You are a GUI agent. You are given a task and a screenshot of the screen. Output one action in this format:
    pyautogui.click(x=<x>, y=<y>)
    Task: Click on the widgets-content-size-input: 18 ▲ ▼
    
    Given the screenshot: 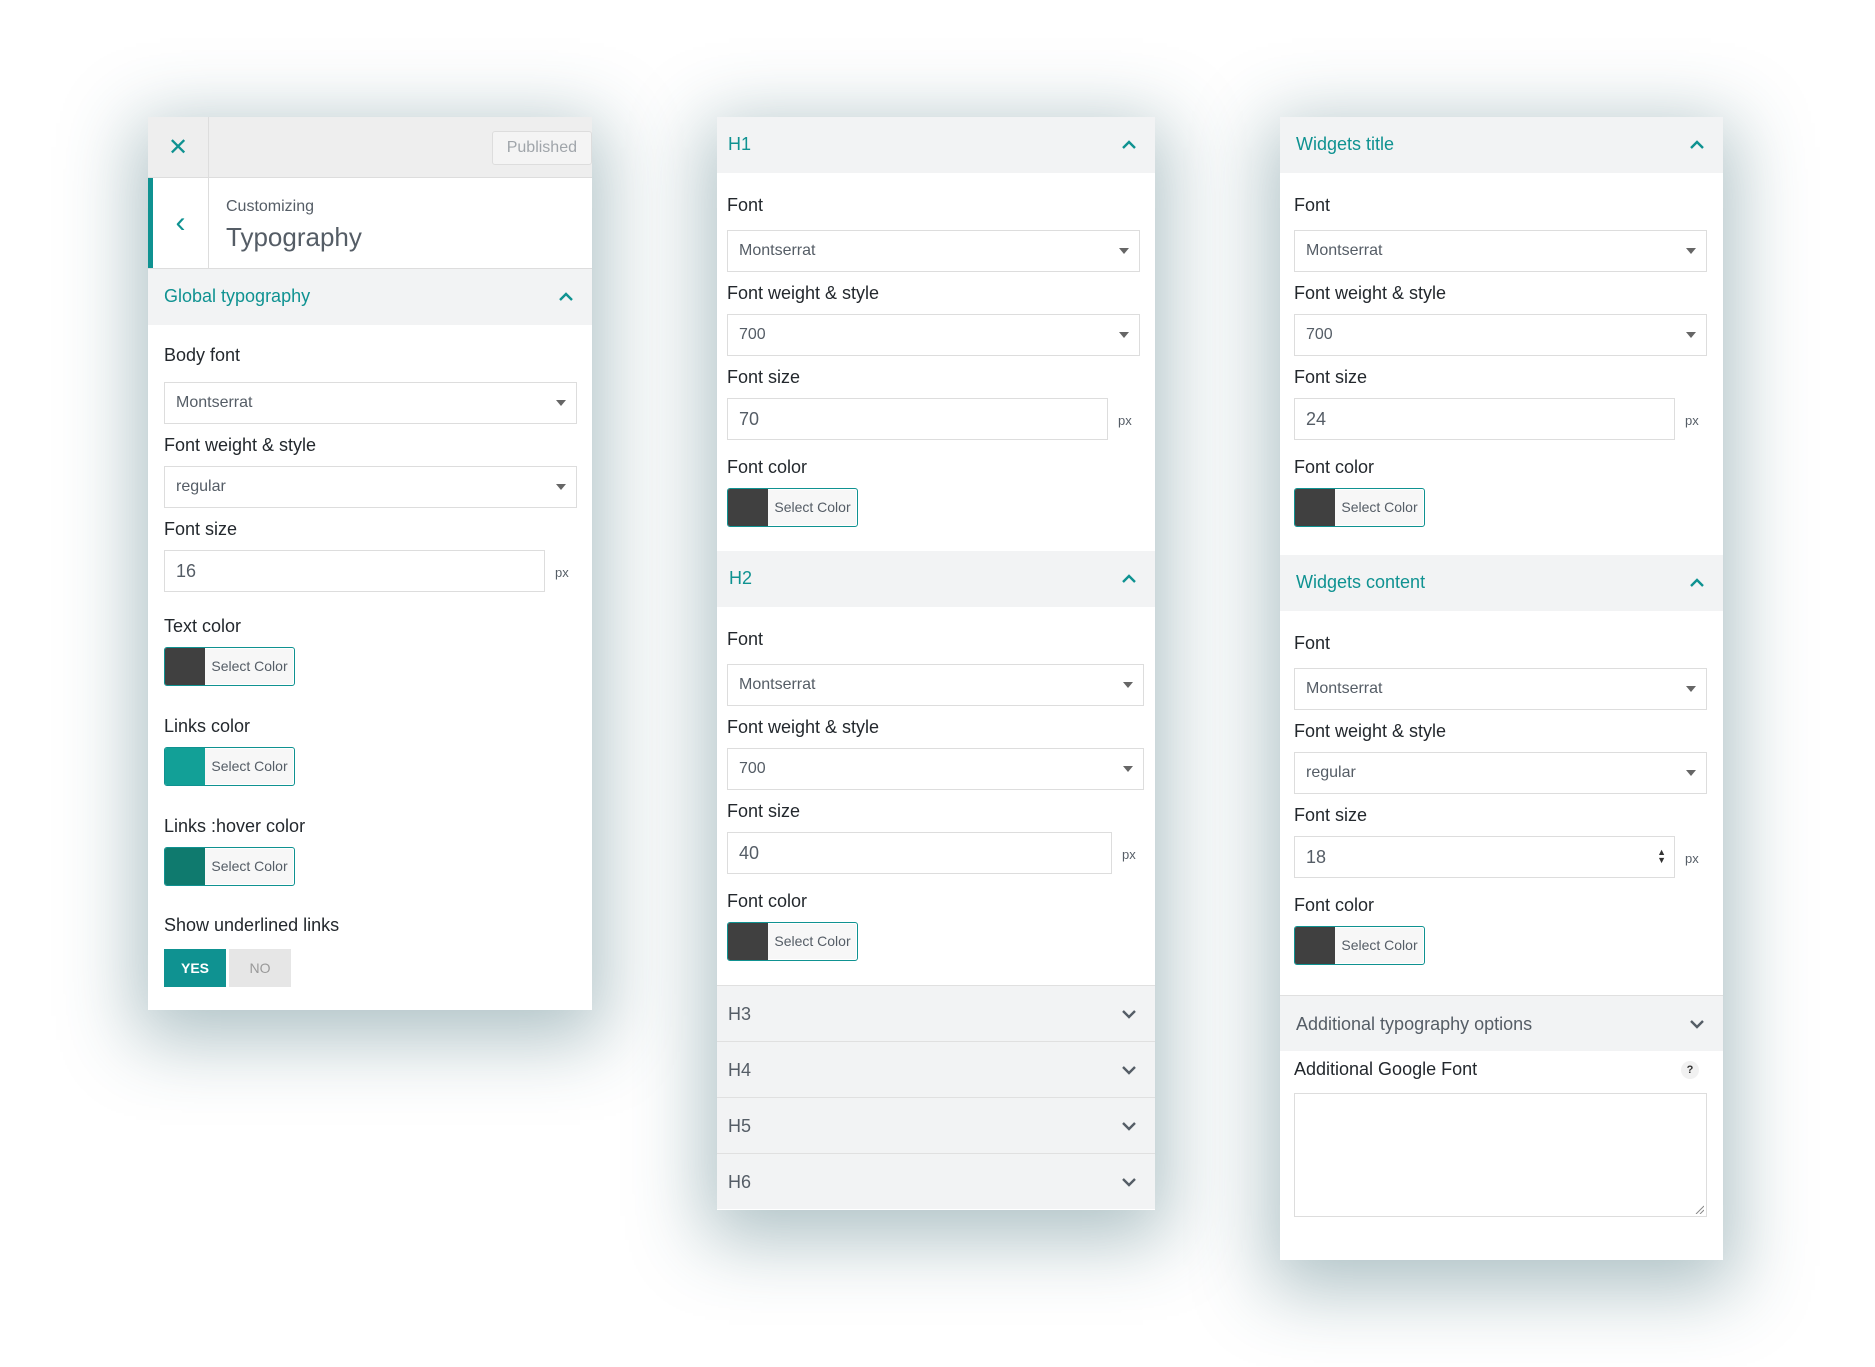 What is the action you would take?
    pyautogui.click(x=1484, y=857)
    